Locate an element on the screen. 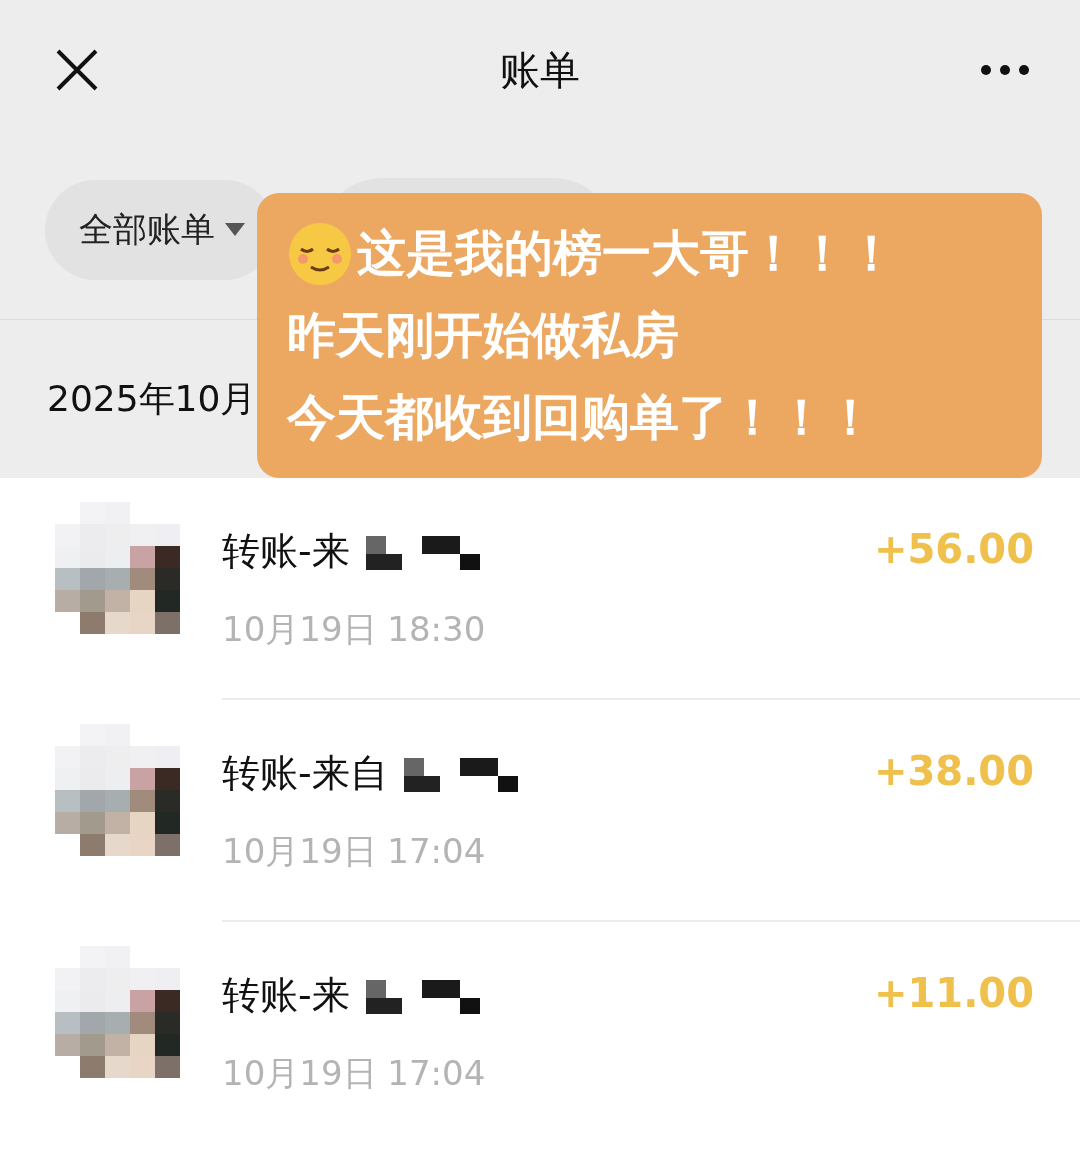  caption-line: 昨天刚开始做私房 is located at coordinates (483, 335).